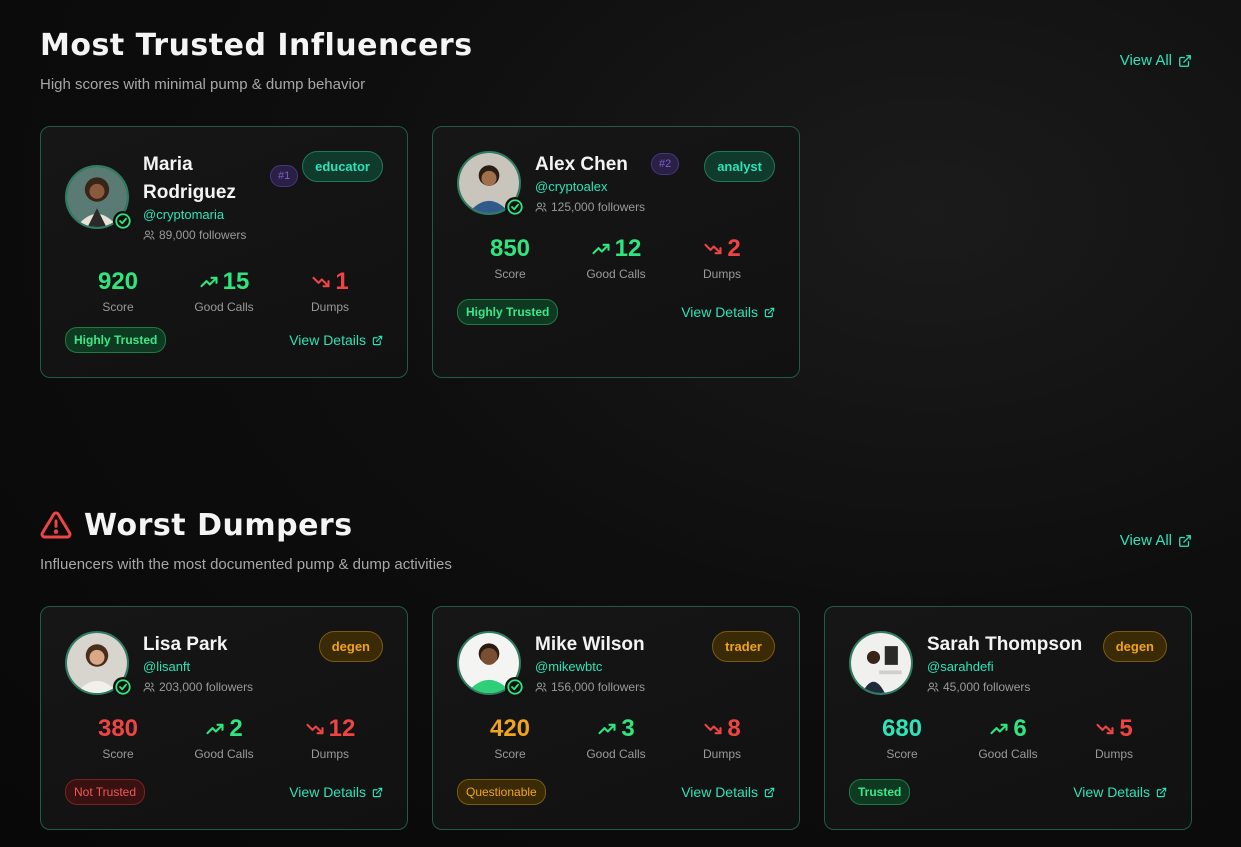  Describe the element at coordinates (224, 340) in the screenshot. I see `card-footer: Highly Trusted View Details` at that location.